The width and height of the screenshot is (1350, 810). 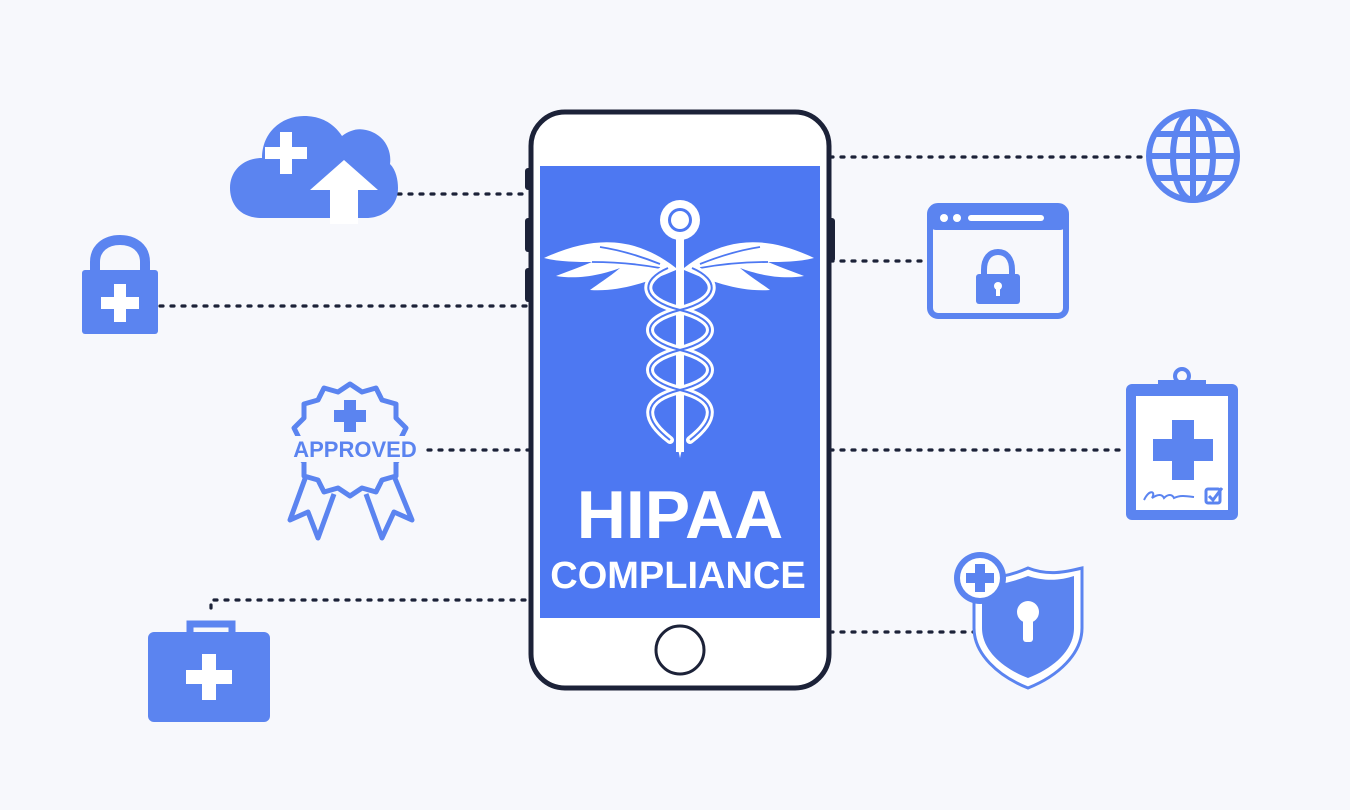 What do you see at coordinates (209, 671) in the screenshot?
I see `first-aid-kit-icon` at bounding box center [209, 671].